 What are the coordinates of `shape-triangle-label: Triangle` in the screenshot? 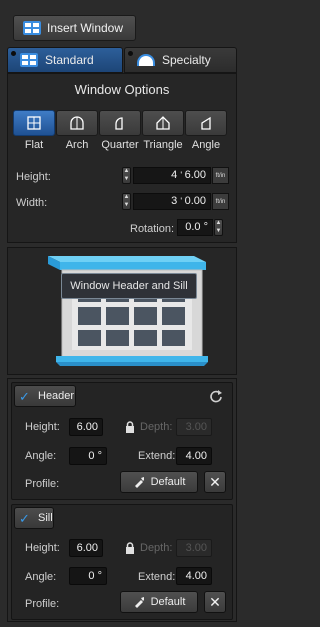 It's located at (163, 145).